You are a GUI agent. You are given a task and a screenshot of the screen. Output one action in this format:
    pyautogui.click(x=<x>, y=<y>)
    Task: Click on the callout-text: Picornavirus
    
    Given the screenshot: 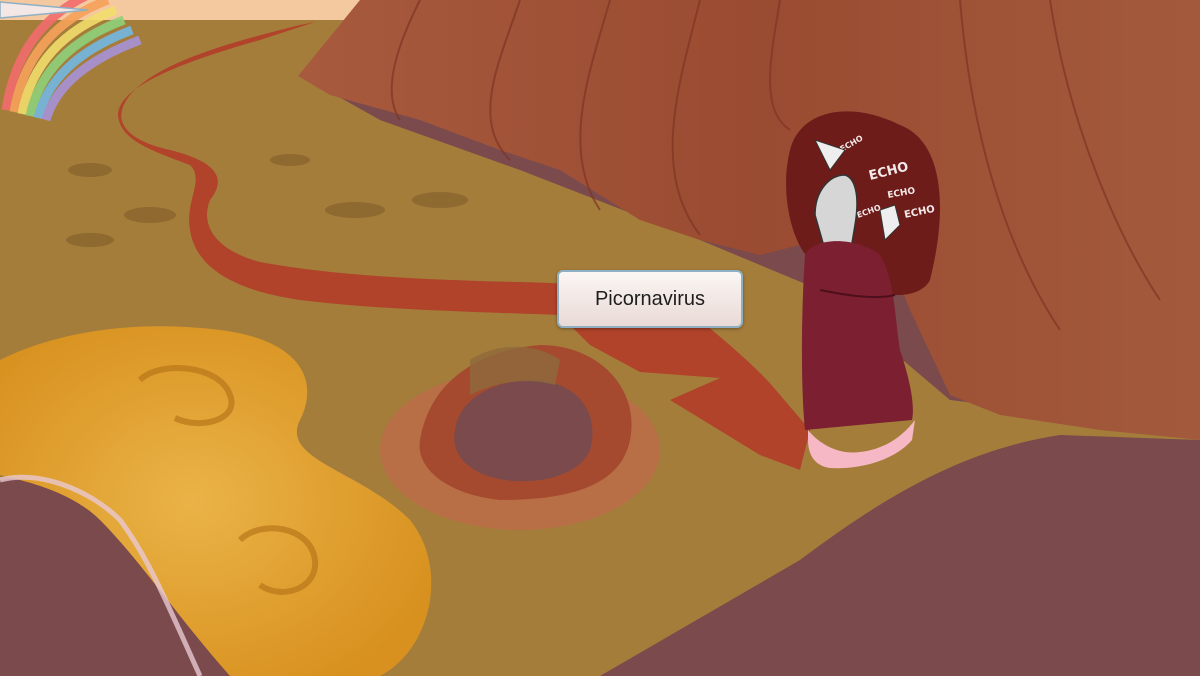 What is the action you would take?
    pyautogui.click(x=650, y=298)
    